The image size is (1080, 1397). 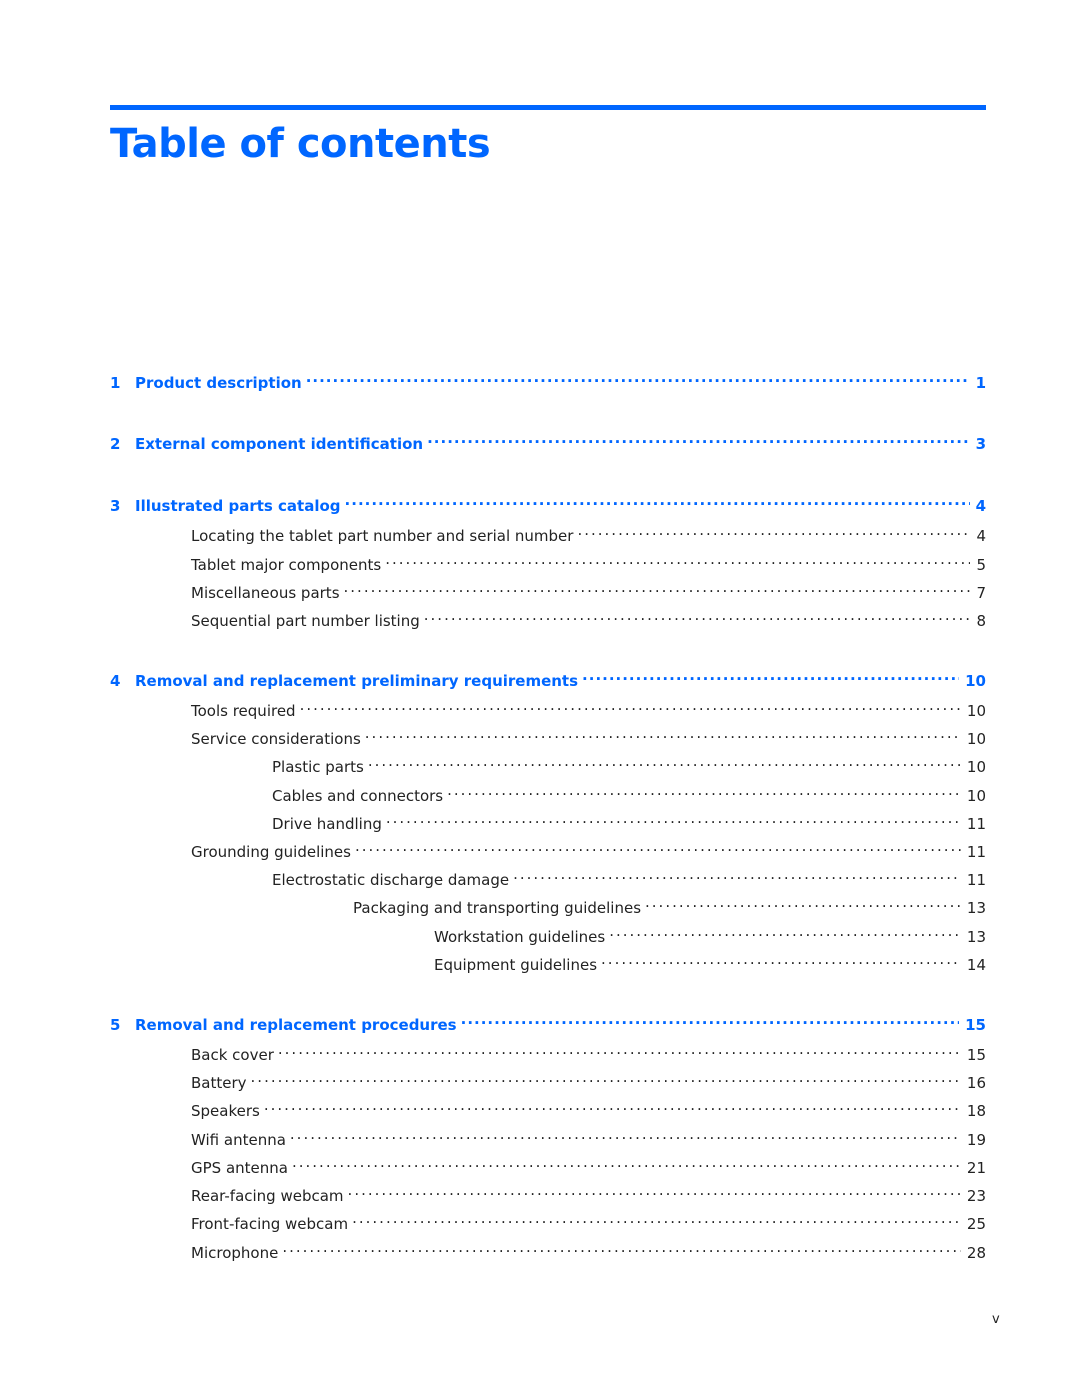 I want to click on toc-page-number: 1, so click(x=978, y=383).